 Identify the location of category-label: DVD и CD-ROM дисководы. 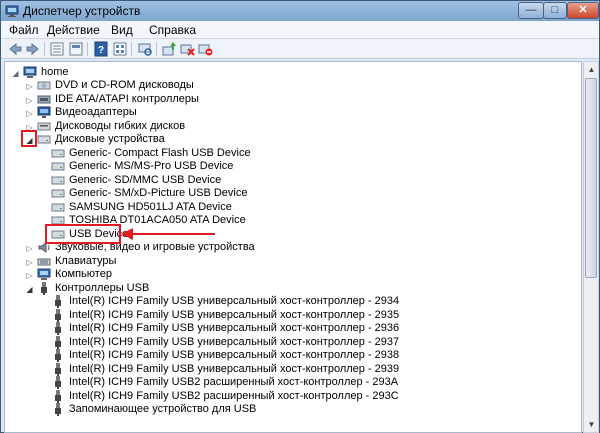
(124, 85).